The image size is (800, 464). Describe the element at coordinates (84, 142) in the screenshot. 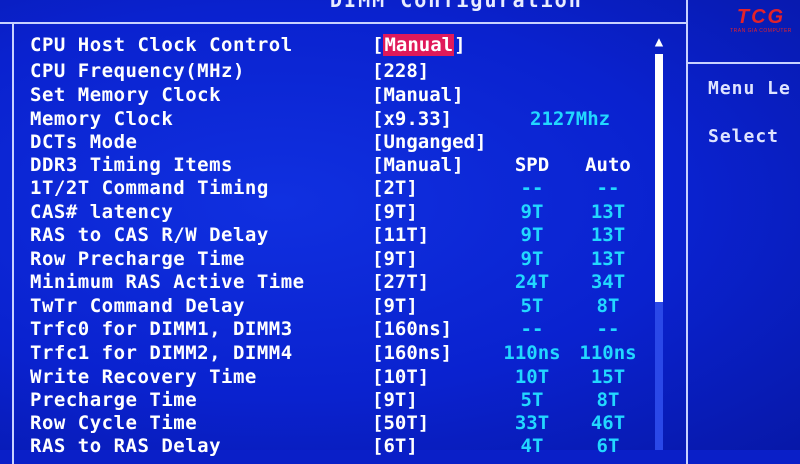

I see `setting-label: DCTs Mode` at that location.